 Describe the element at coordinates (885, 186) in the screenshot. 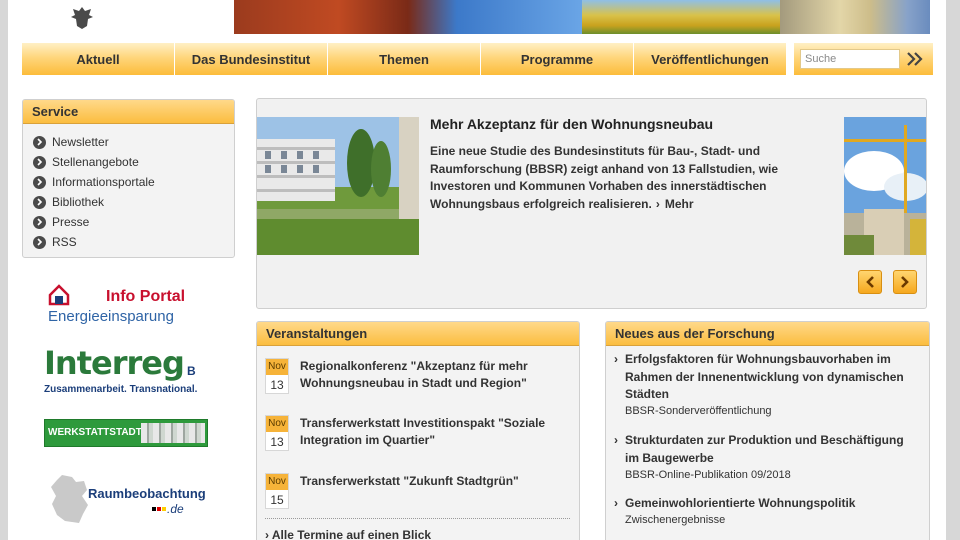

I see `slide-image-construction` at that location.